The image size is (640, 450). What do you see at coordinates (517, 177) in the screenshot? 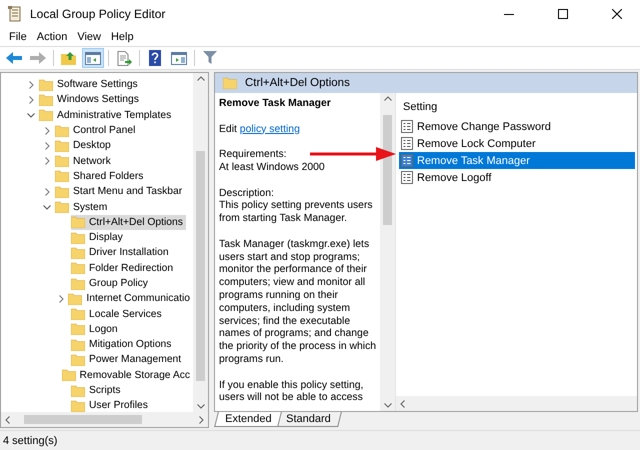
I see `setting-row: Remove Logoff` at bounding box center [517, 177].